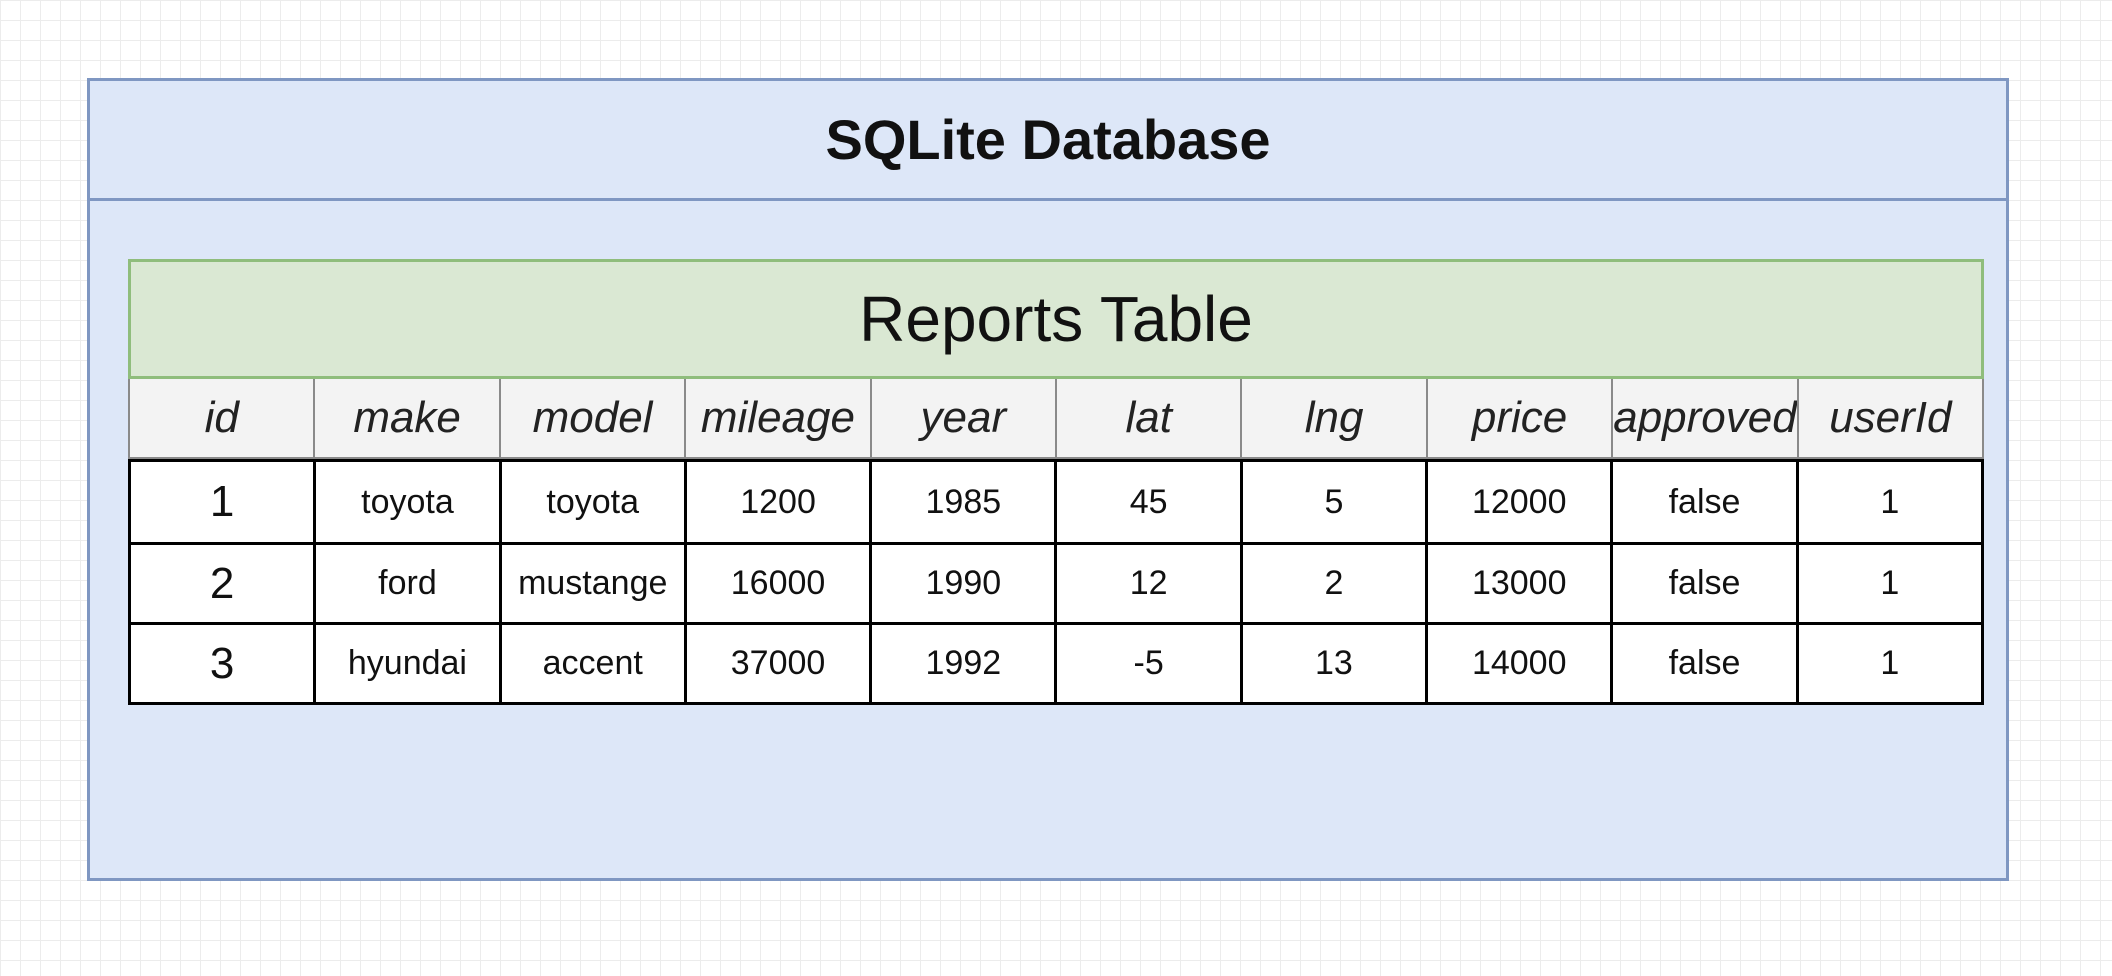 This screenshot has width=2112, height=976. What do you see at coordinates (1520, 419) in the screenshot?
I see `column-header-price: price` at bounding box center [1520, 419].